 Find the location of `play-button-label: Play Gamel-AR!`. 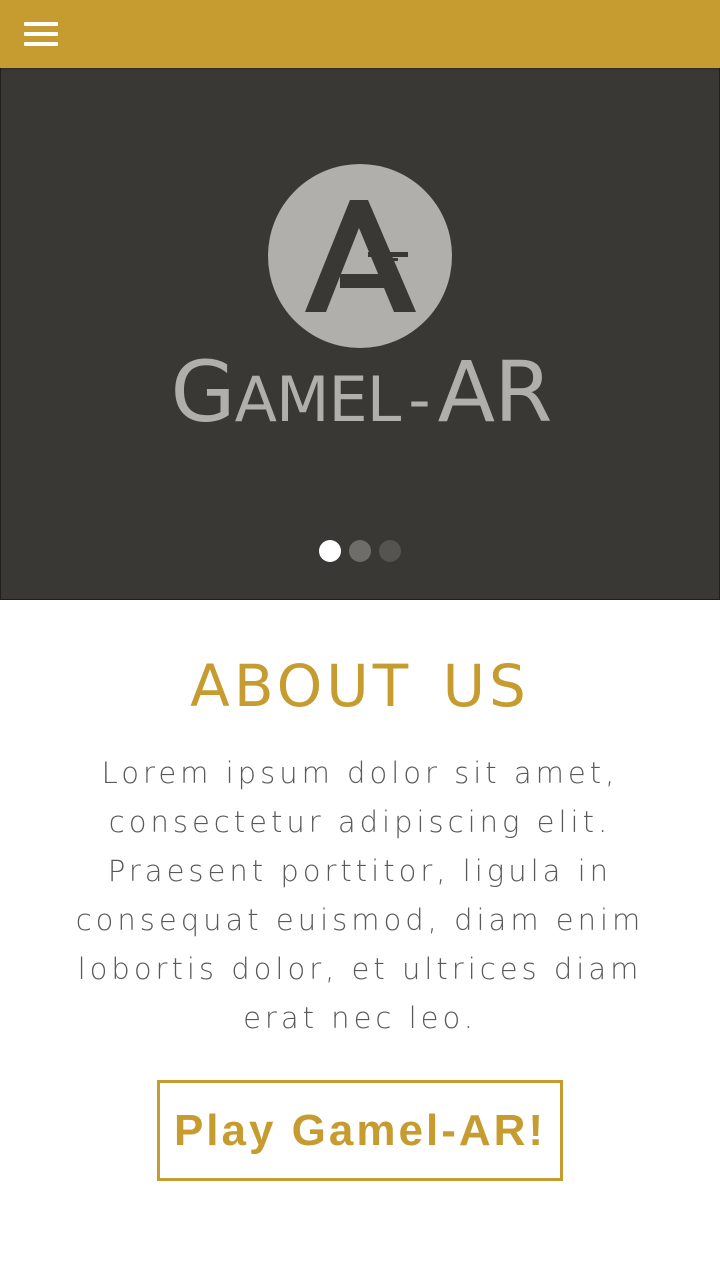

play-button-label: Play Gamel-AR! is located at coordinates (360, 1130).